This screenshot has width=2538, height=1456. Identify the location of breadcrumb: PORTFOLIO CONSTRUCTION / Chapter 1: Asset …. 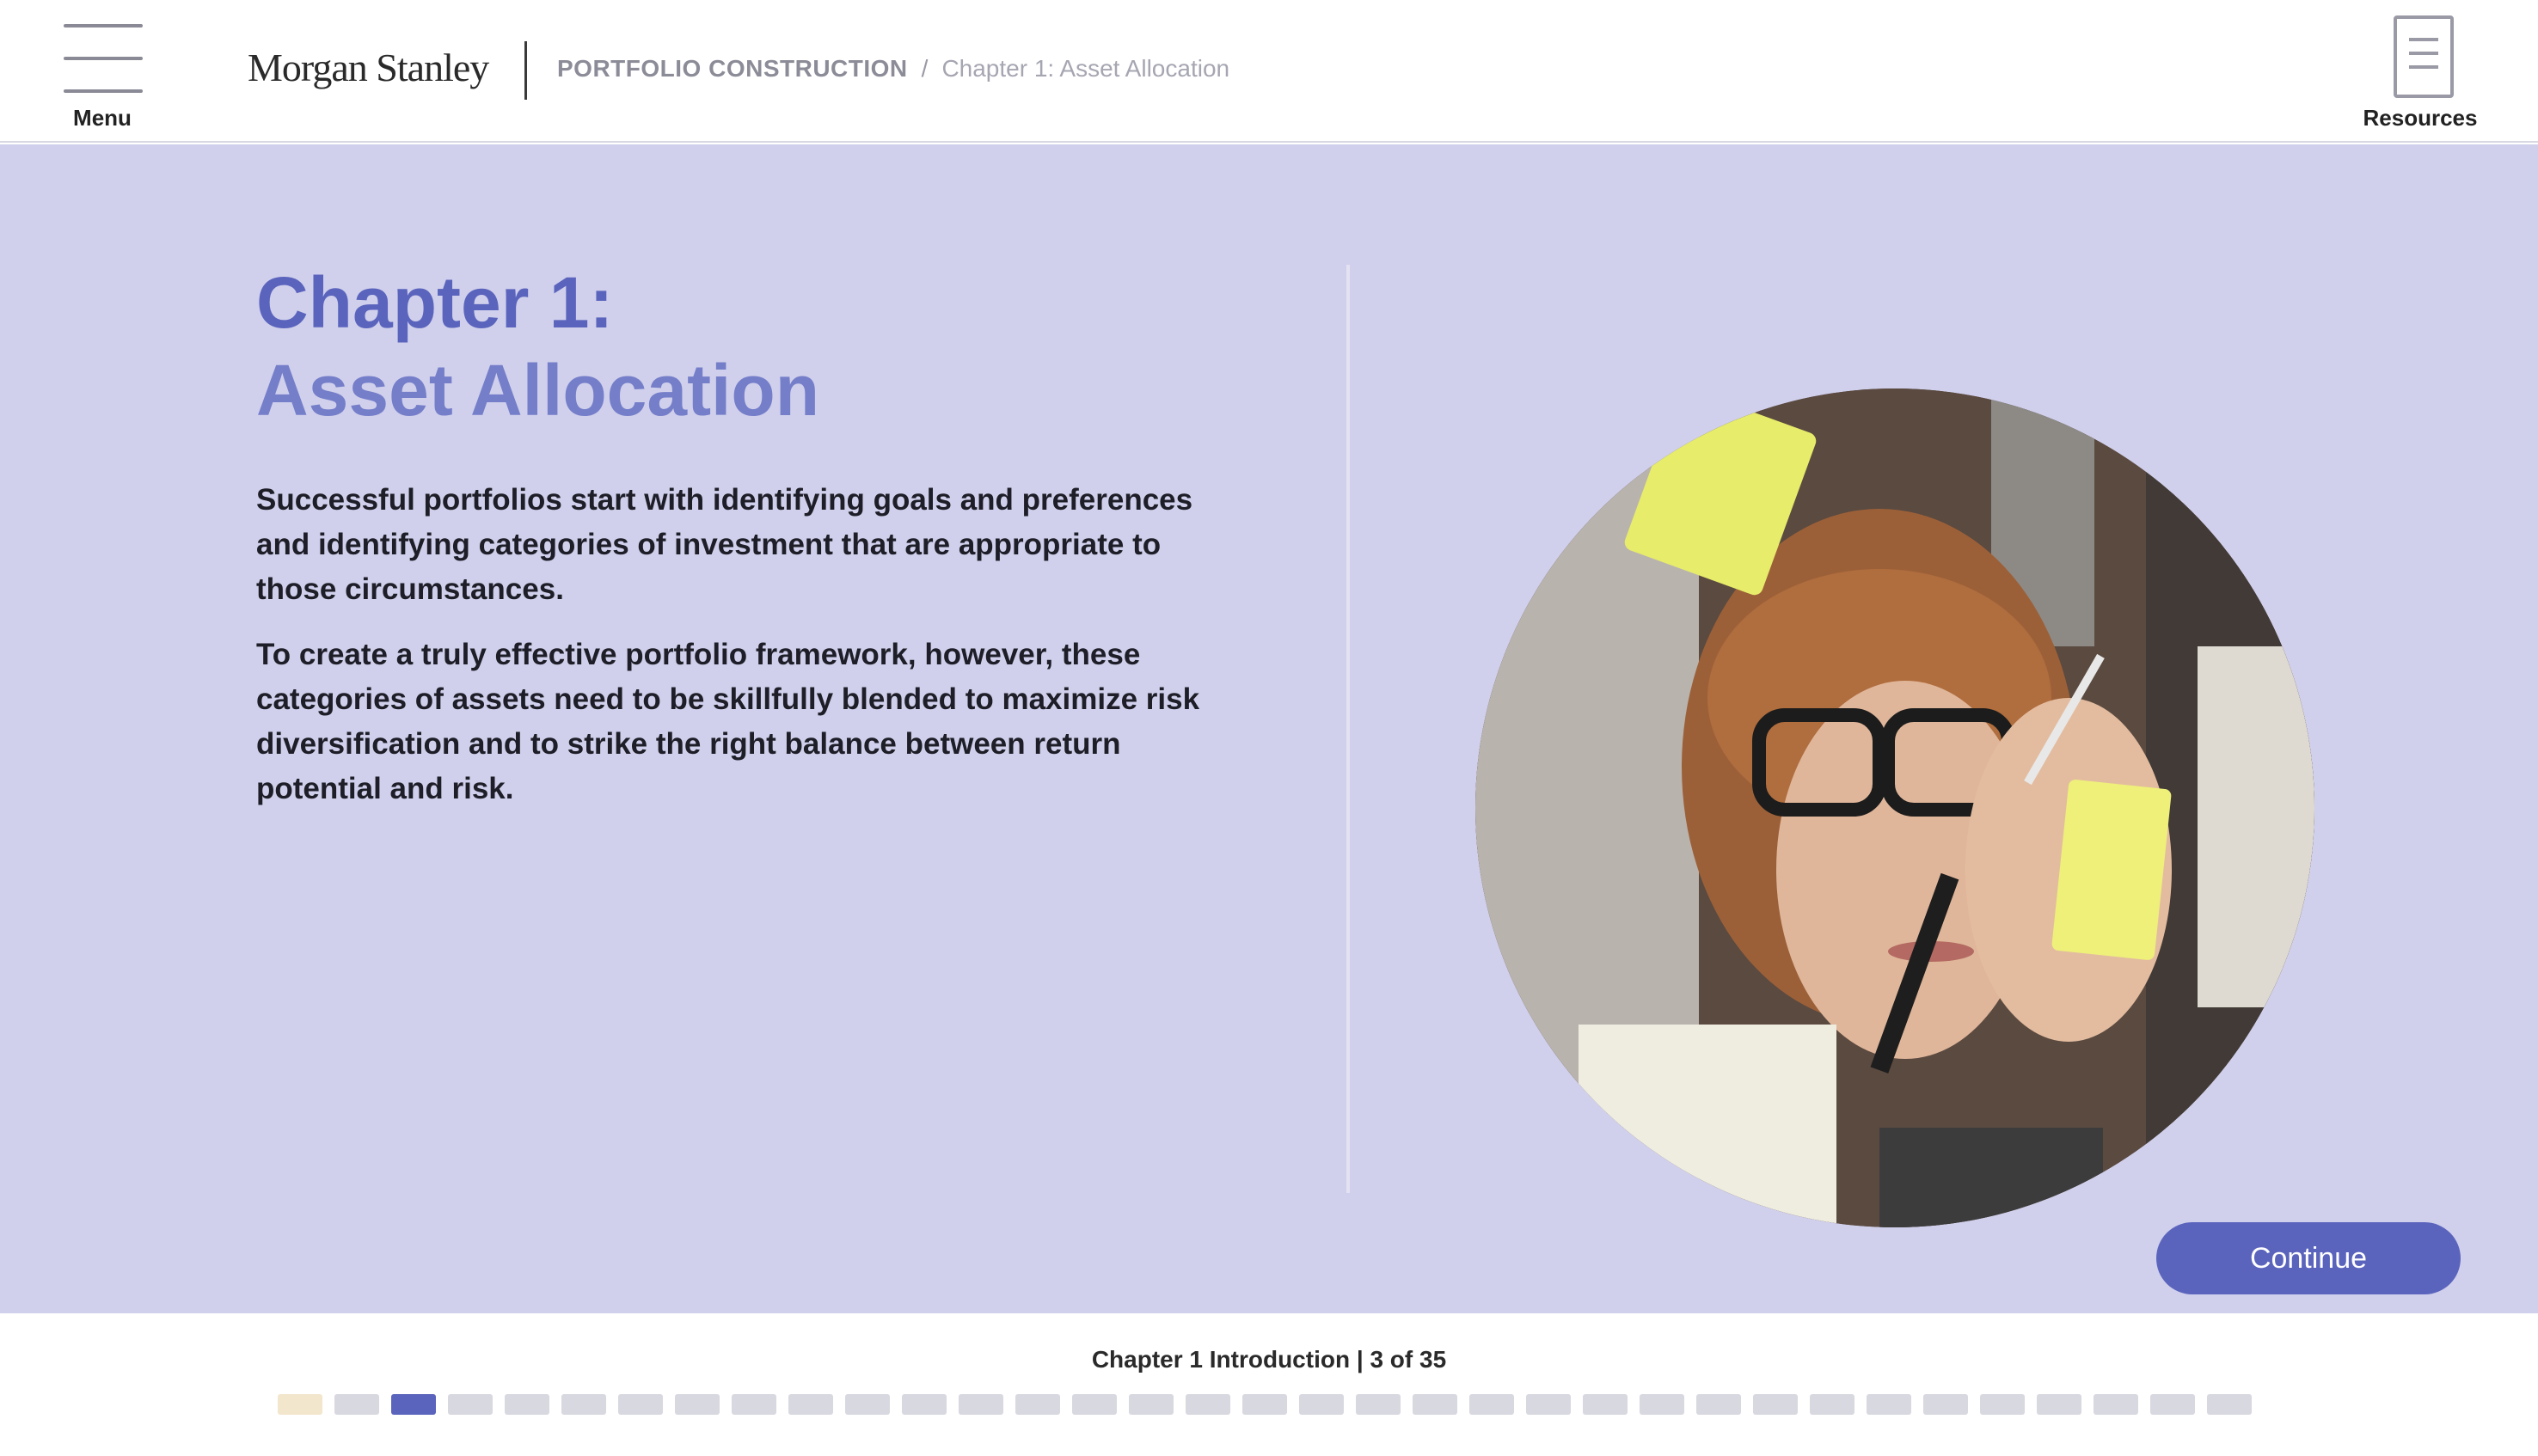
(893, 69).